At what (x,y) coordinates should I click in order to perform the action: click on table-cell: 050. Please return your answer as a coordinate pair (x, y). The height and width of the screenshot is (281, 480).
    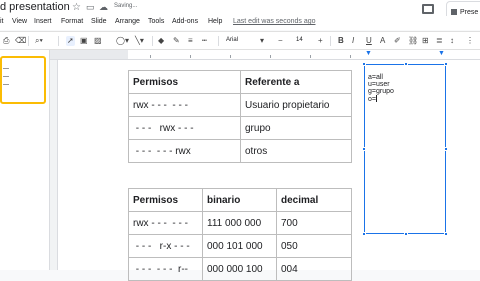
    Looking at the image, I should click on (314, 246).